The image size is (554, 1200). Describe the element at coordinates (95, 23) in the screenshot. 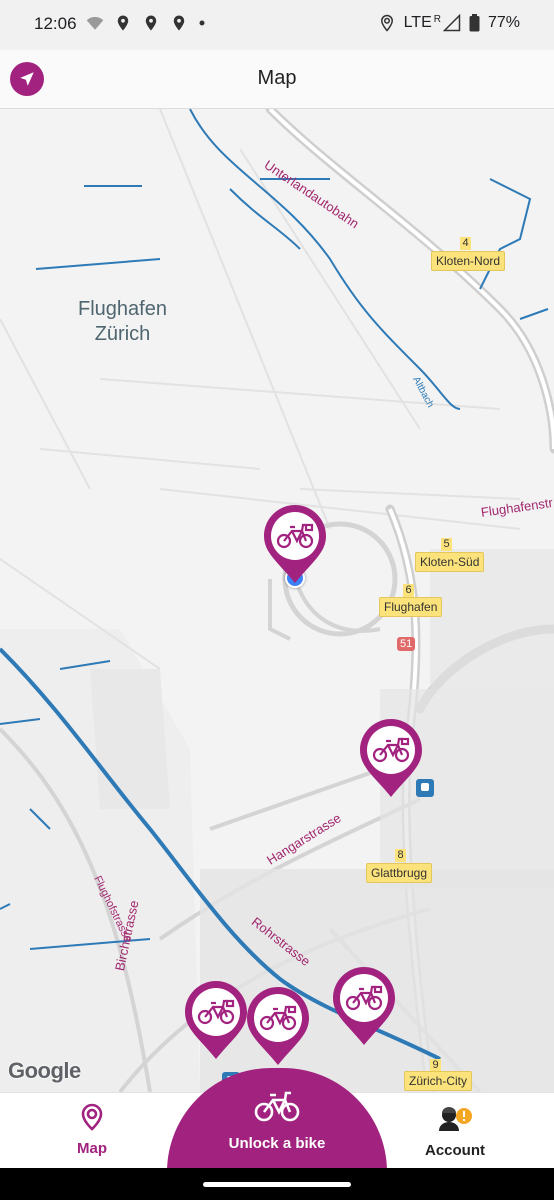

I see `wifi-off-icon` at that location.